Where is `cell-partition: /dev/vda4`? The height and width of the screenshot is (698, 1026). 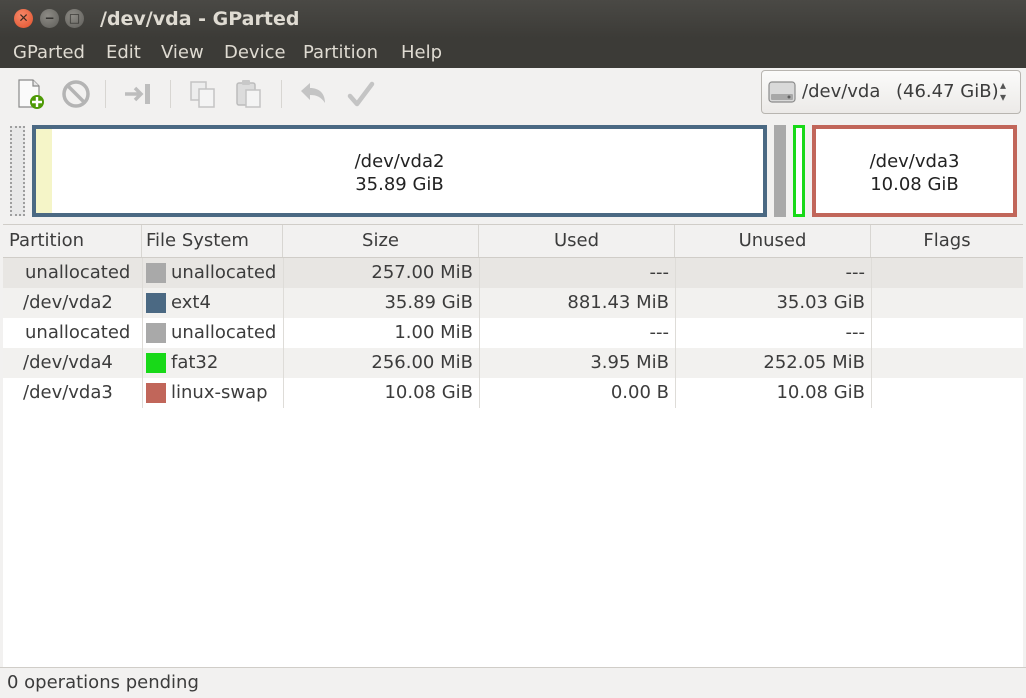
cell-partition: /dev/vda4 is located at coordinates (68, 362).